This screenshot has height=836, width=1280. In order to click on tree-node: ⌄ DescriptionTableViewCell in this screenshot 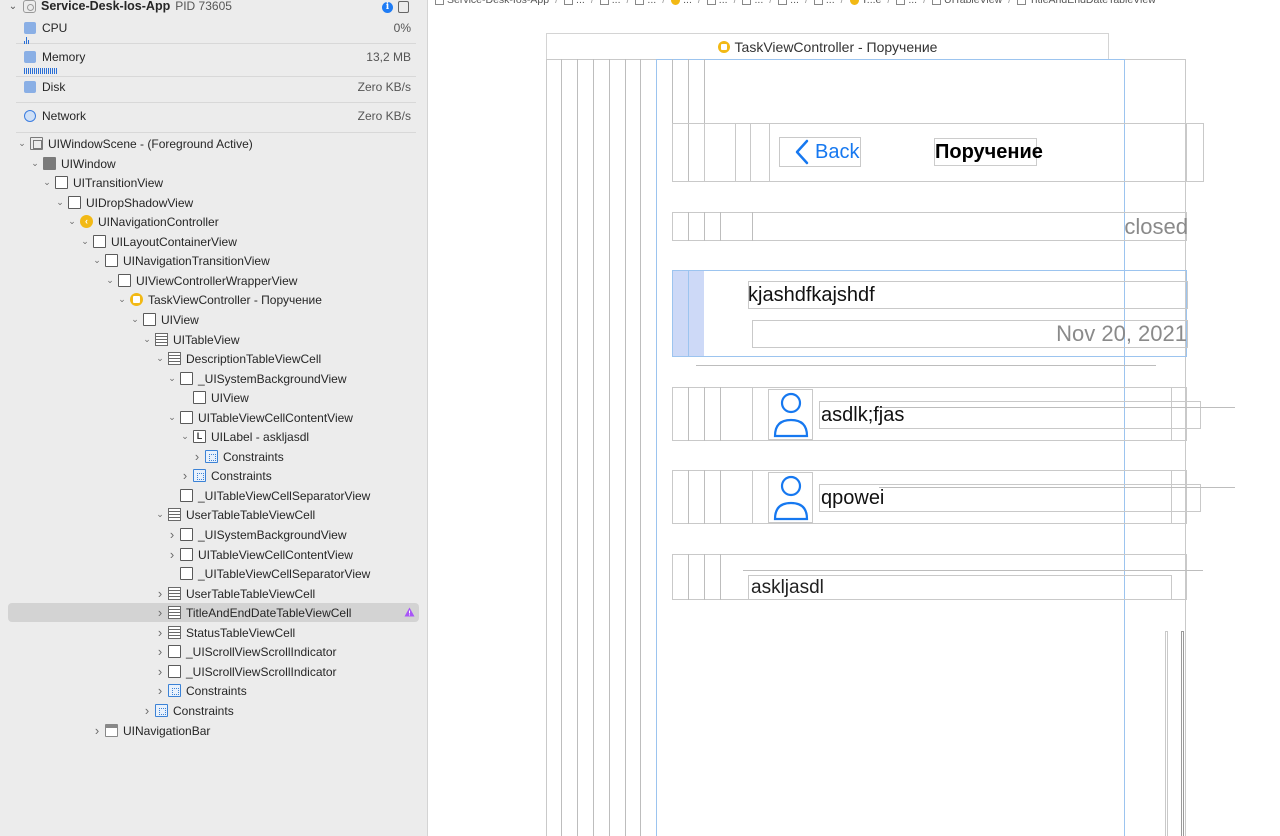, I will do `click(213, 358)`.